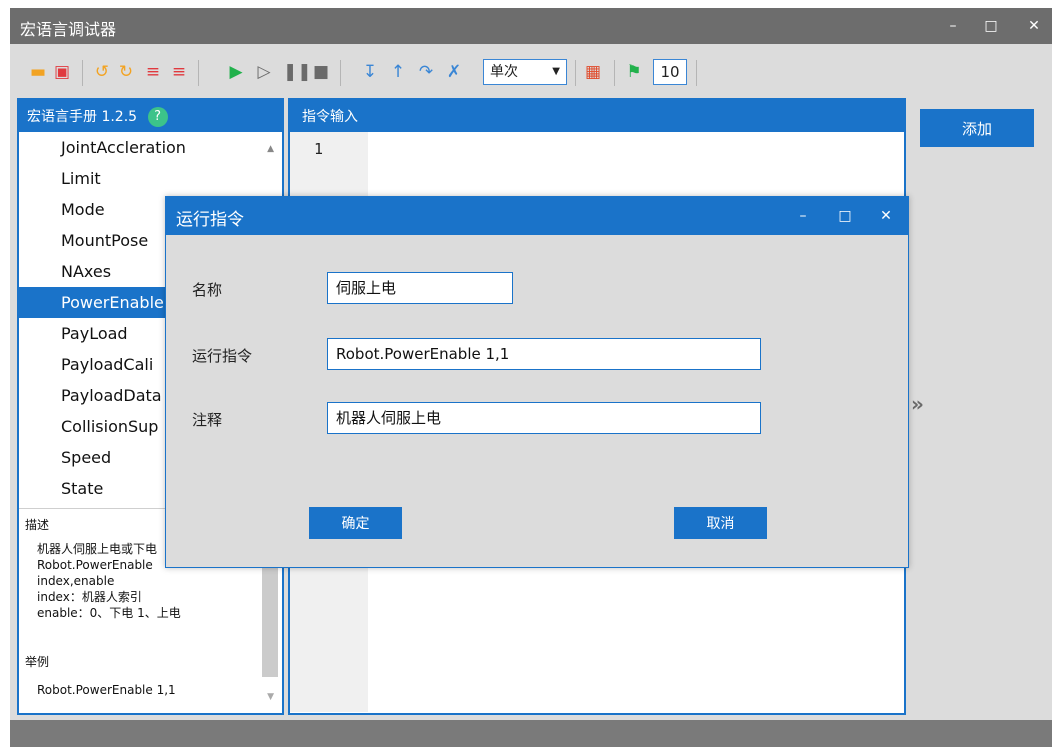  I want to click on line-number: 1, so click(319, 149).